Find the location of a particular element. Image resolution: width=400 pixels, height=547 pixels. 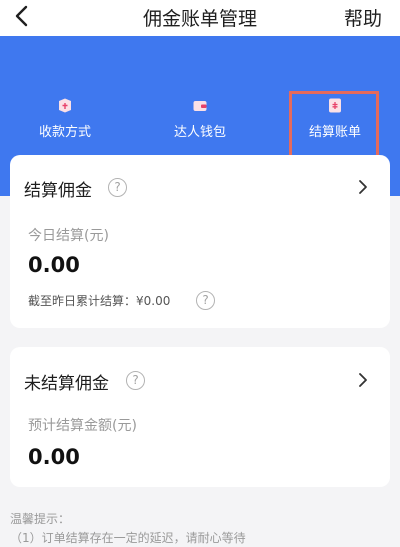

wallet-icon is located at coordinates (200, 106).